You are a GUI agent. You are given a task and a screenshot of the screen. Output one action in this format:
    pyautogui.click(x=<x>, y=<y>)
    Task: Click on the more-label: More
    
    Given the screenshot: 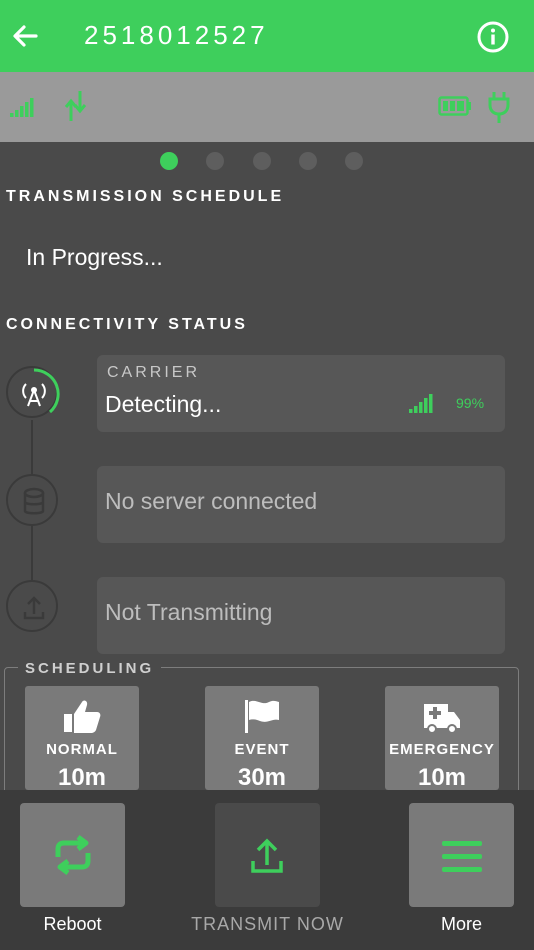 What is the action you would take?
    pyautogui.click(x=461, y=924)
    